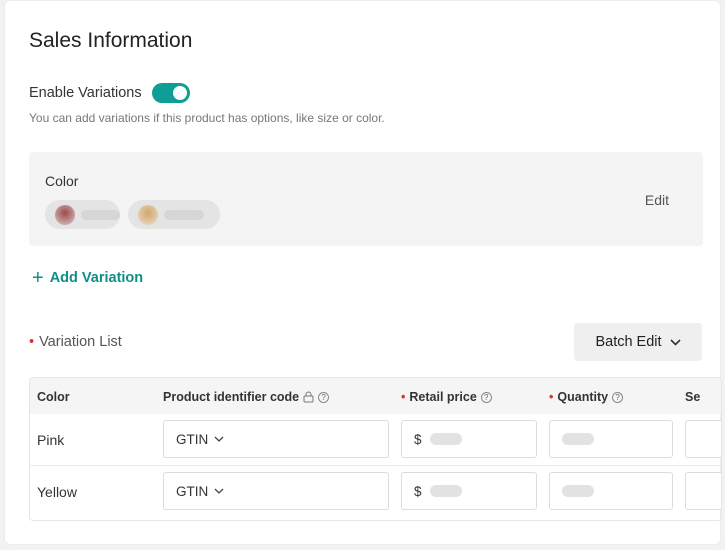  I want to click on header-extra-label: Se, so click(693, 397).